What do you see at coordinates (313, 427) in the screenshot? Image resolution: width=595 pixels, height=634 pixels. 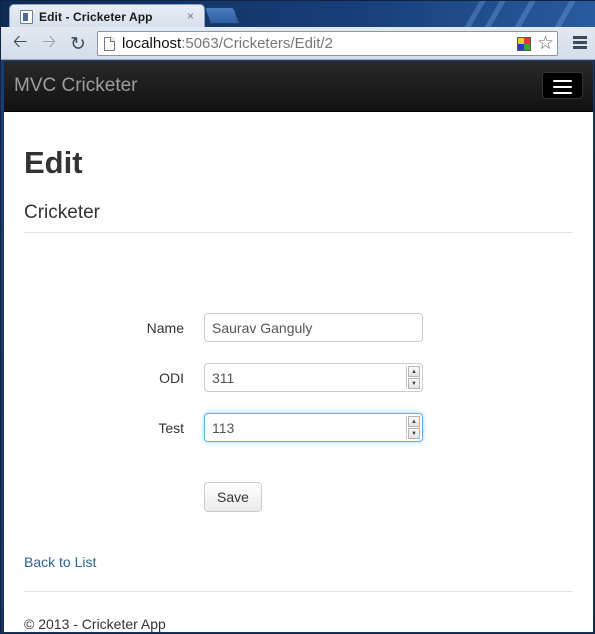 I see `test-input` at bounding box center [313, 427].